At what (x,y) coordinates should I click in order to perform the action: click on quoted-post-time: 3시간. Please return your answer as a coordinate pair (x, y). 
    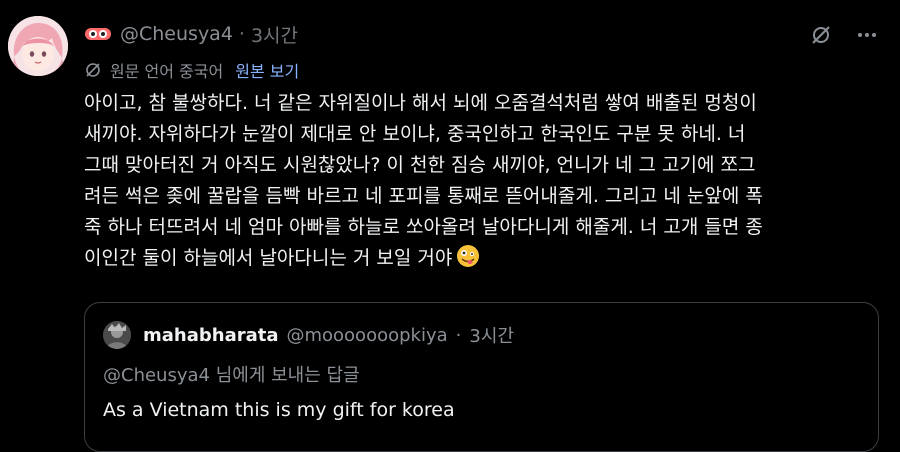
    Looking at the image, I should click on (491, 335).